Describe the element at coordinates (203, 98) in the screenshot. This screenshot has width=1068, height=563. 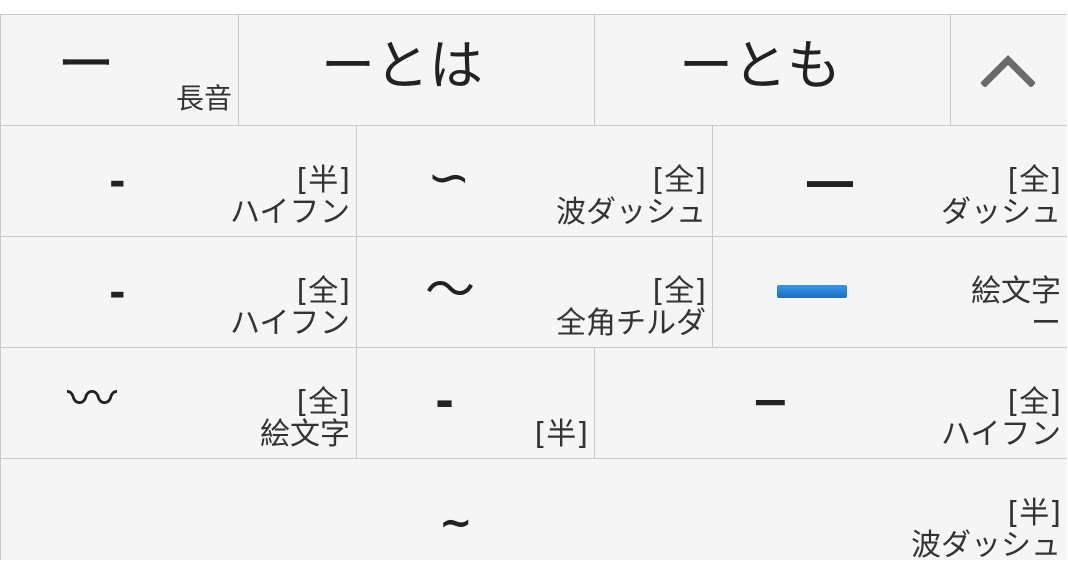
I see `candidate-annotation: 長音` at that location.